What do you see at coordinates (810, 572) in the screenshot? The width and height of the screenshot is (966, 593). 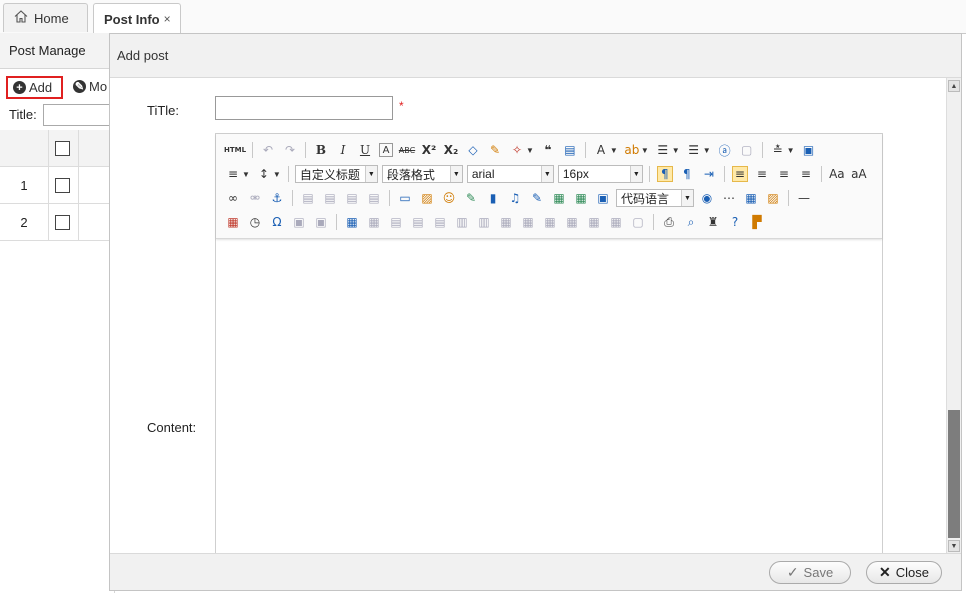 I see `save-button: ✓ Save` at bounding box center [810, 572].